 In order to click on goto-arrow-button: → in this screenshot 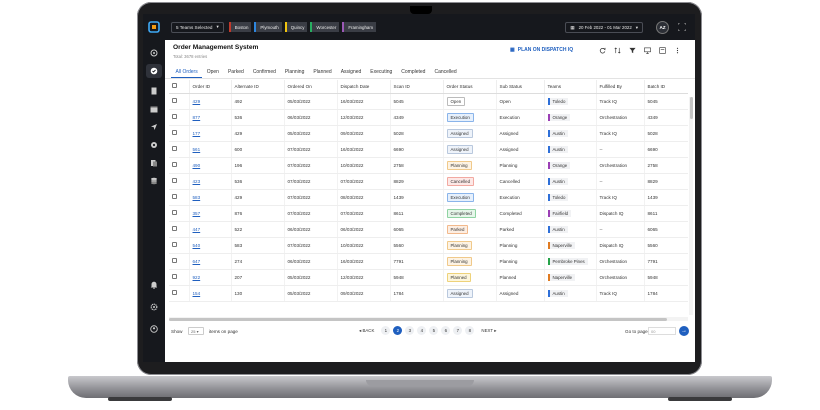, I will do `click(684, 331)`.